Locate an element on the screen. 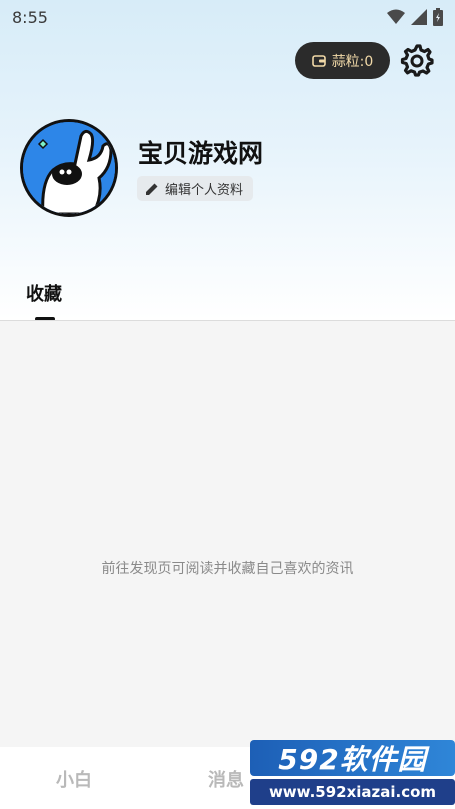  nav-item-home: 小白 is located at coordinates (74, 779).